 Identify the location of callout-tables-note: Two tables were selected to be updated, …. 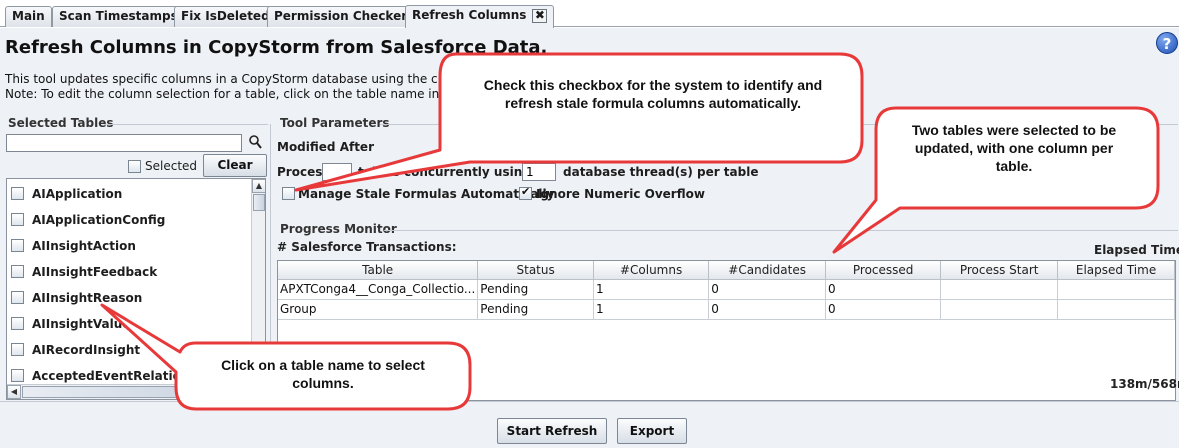
(1014, 148).